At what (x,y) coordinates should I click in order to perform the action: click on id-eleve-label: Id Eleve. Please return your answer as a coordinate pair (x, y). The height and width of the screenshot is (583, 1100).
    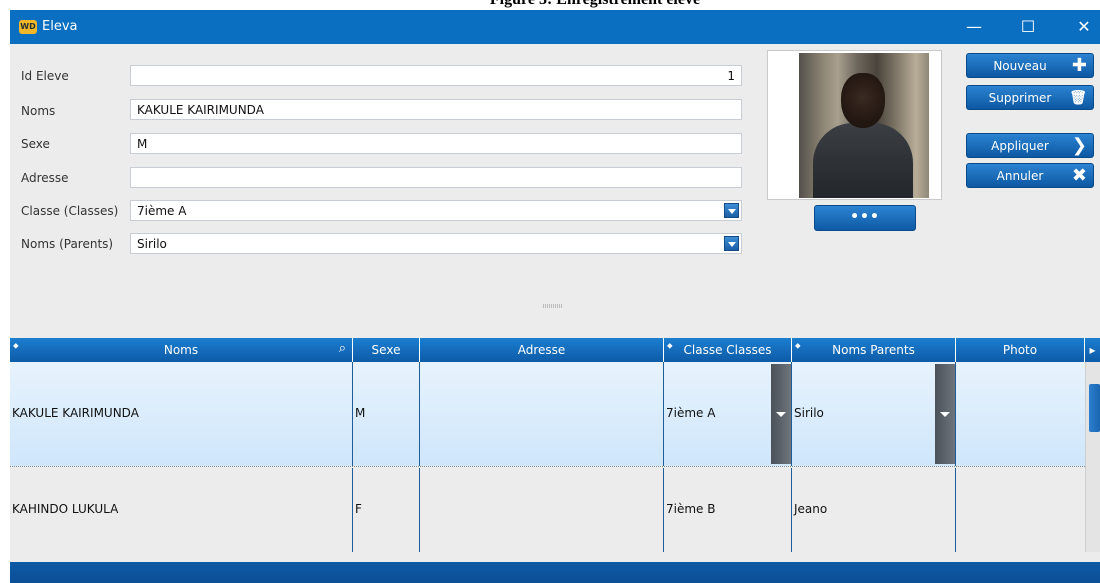
    Looking at the image, I should click on (45, 76).